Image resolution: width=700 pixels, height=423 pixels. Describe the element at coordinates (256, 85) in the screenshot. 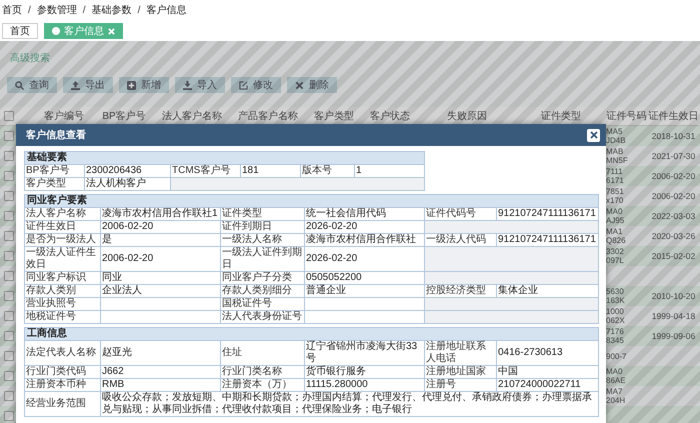

I see `toolbar-button: 修改` at that location.